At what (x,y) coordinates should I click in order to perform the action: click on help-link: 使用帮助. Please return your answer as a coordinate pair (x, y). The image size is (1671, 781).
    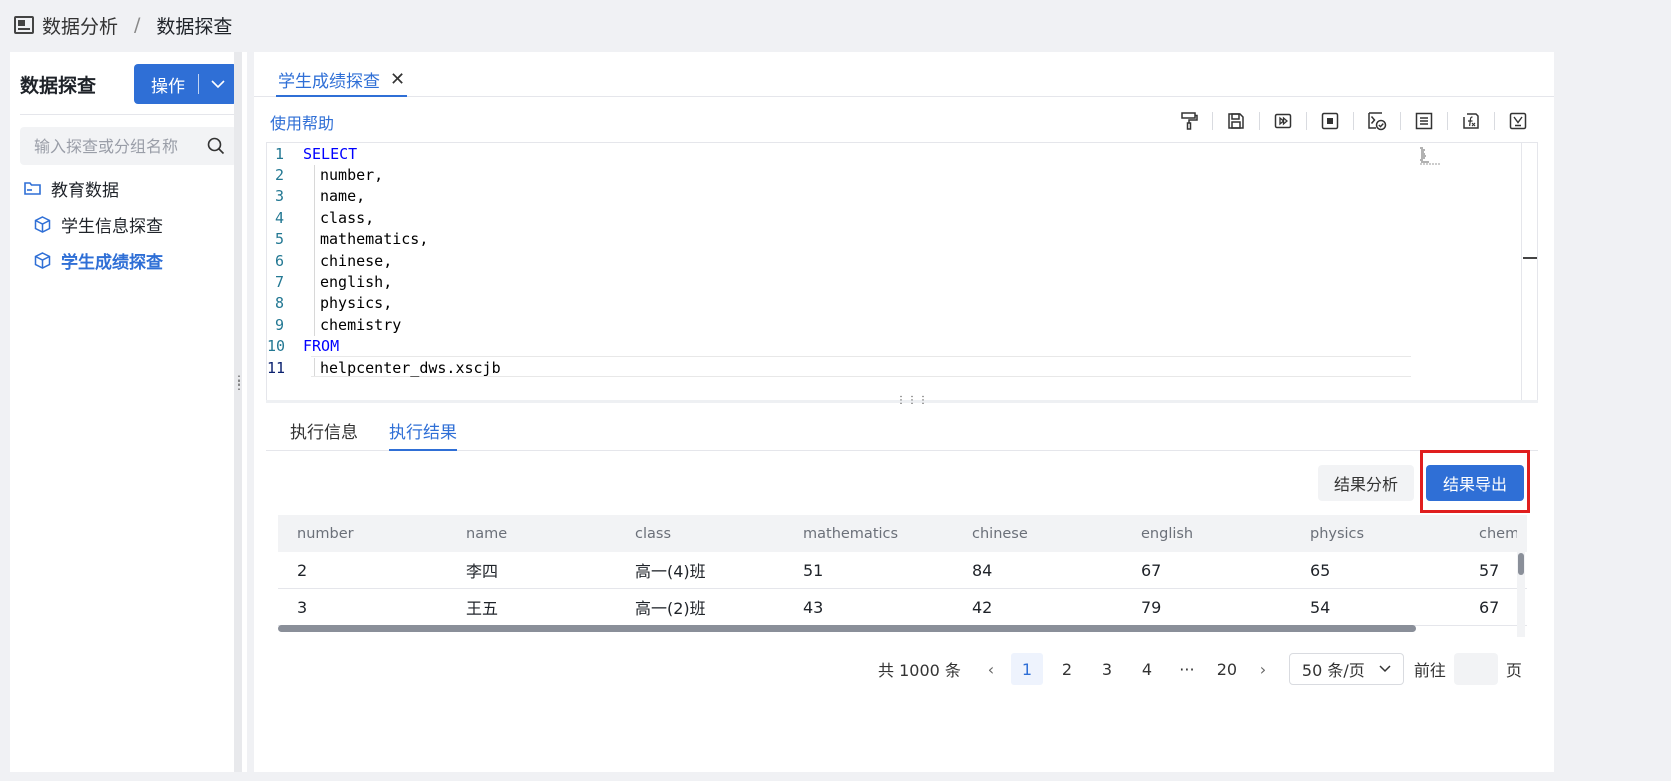
    Looking at the image, I should click on (302, 122).